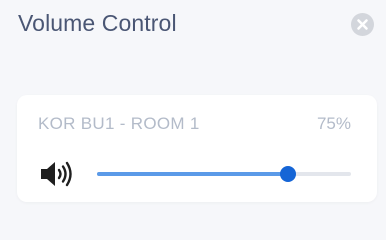 The height and width of the screenshot is (240, 386). Describe the element at coordinates (56, 174) in the screenshot. I see `speaker-volume-icon` at that location.